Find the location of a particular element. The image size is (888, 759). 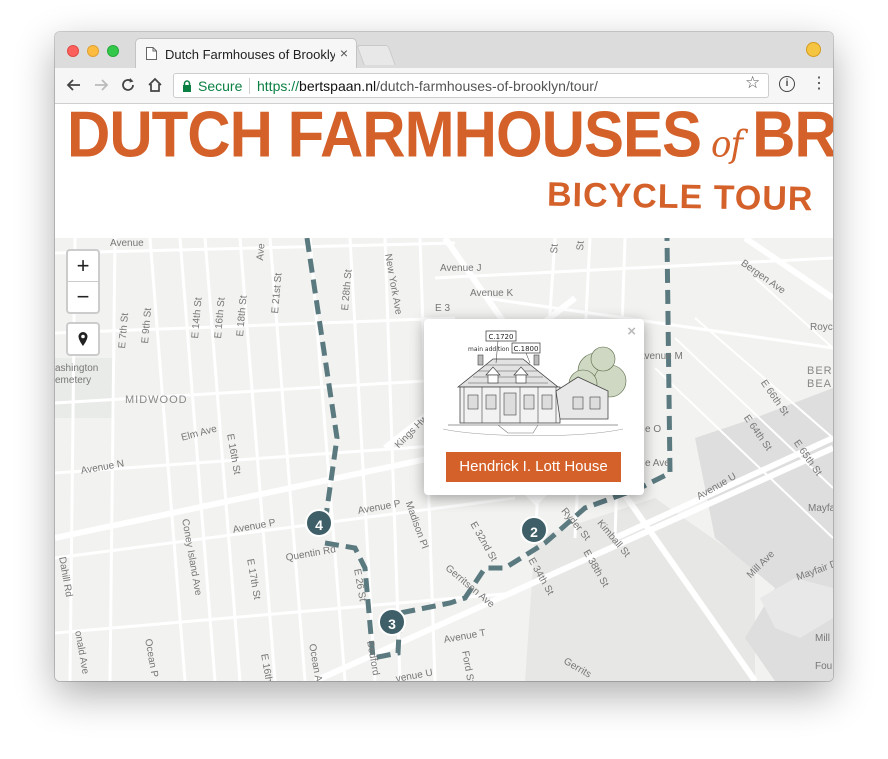

route-marker-4: 4 is located at coordinates (319, 523).